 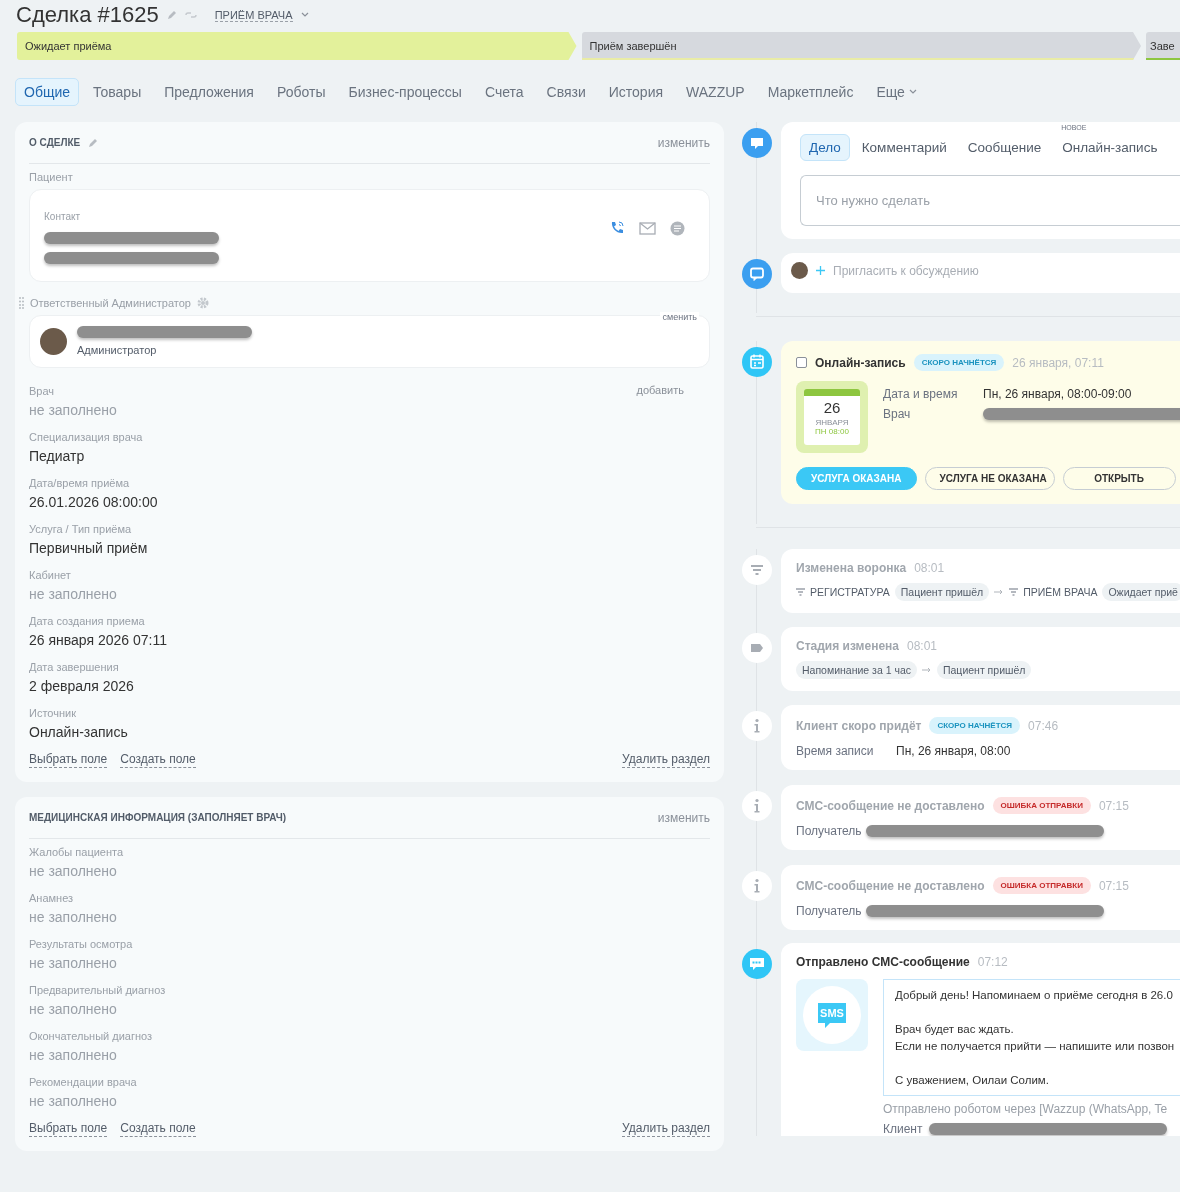 What do you see at coordinates (88, 548) in the screenshot?
I see `field-value: Первичный приём` at bounding box center [88, 548].